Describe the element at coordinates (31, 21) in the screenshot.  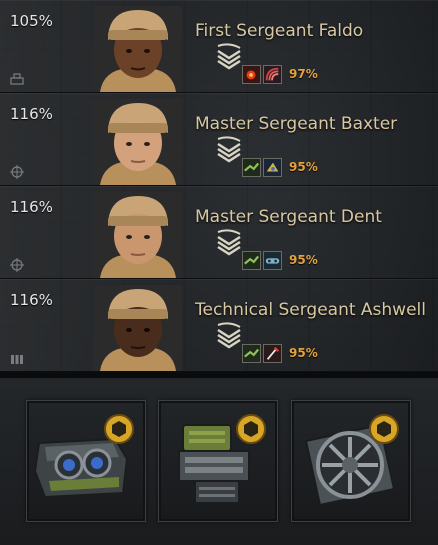
I see `crew-qualification: 105%` at that location.